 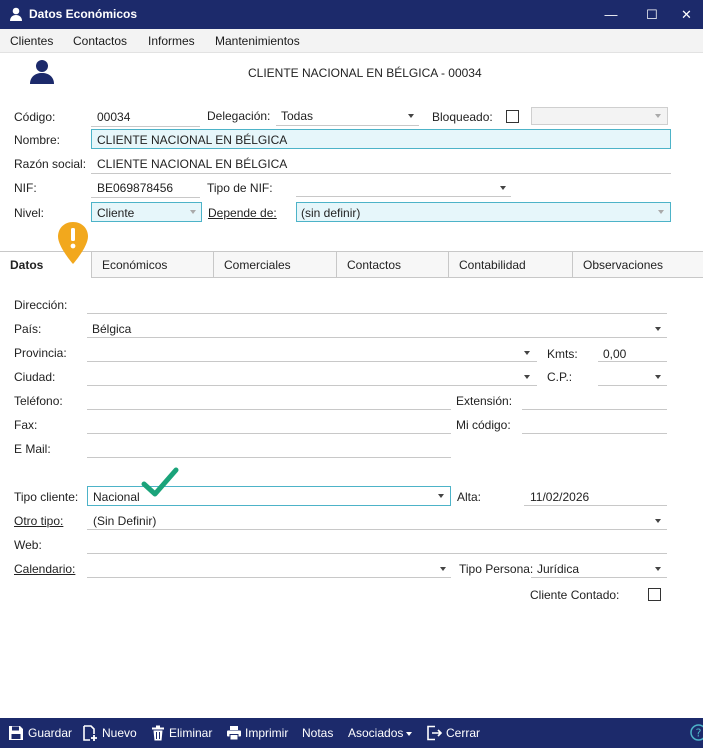 I want to click on help-icon: ?, so click(x=696, y=732).